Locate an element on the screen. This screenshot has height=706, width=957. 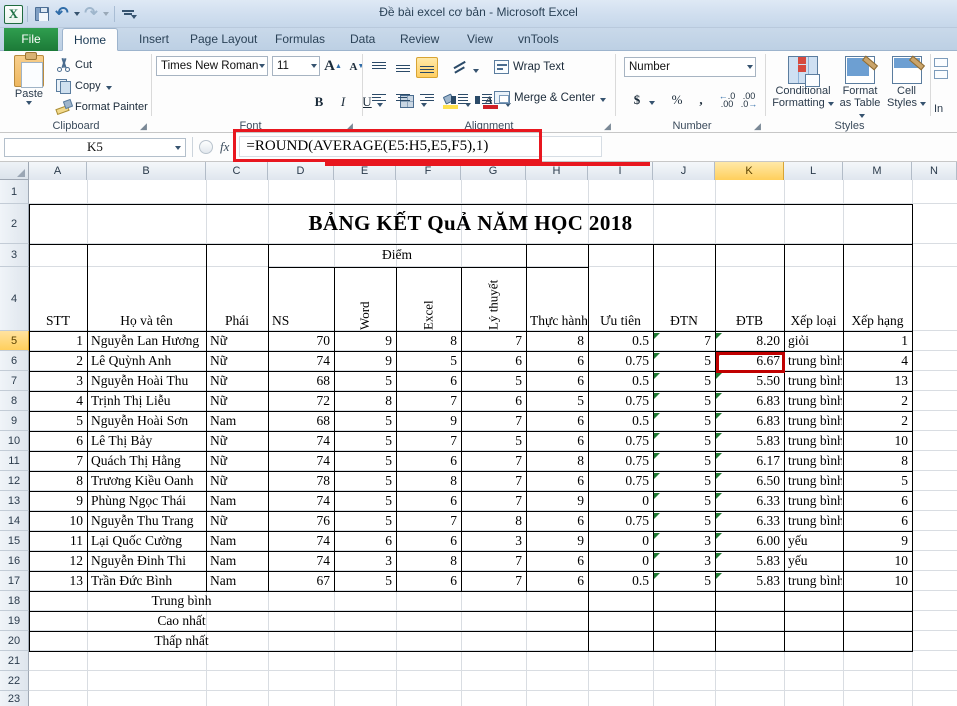
row-header-9: 9 is located at coordinates (14, 421).